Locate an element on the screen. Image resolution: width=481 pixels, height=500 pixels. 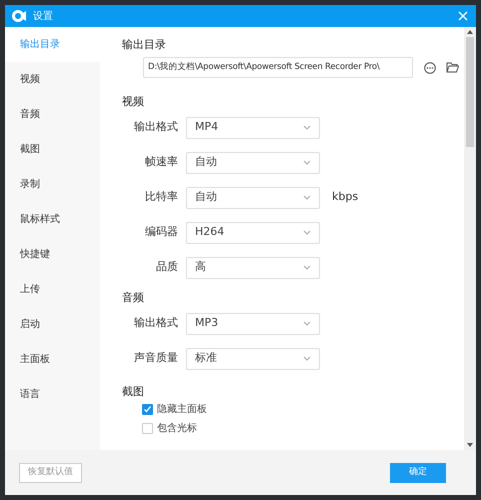
scroll-up-icon is located at coordinates (470, 32).